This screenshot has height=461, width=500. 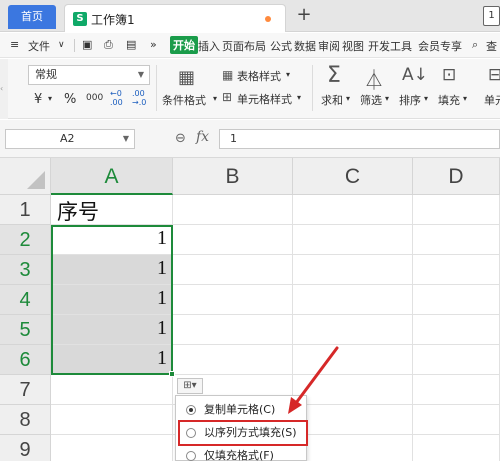 I want to click on cell-style-button: 单元格样式, so click(x=264, y=99).